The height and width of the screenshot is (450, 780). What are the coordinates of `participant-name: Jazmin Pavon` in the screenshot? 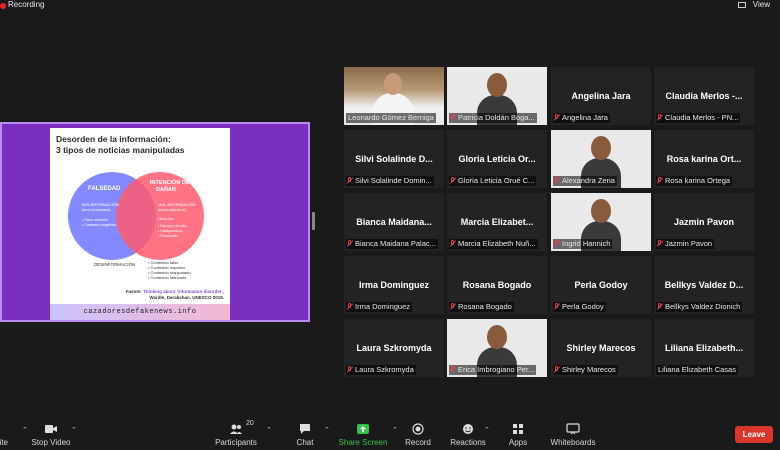 It's located at (689, 243).